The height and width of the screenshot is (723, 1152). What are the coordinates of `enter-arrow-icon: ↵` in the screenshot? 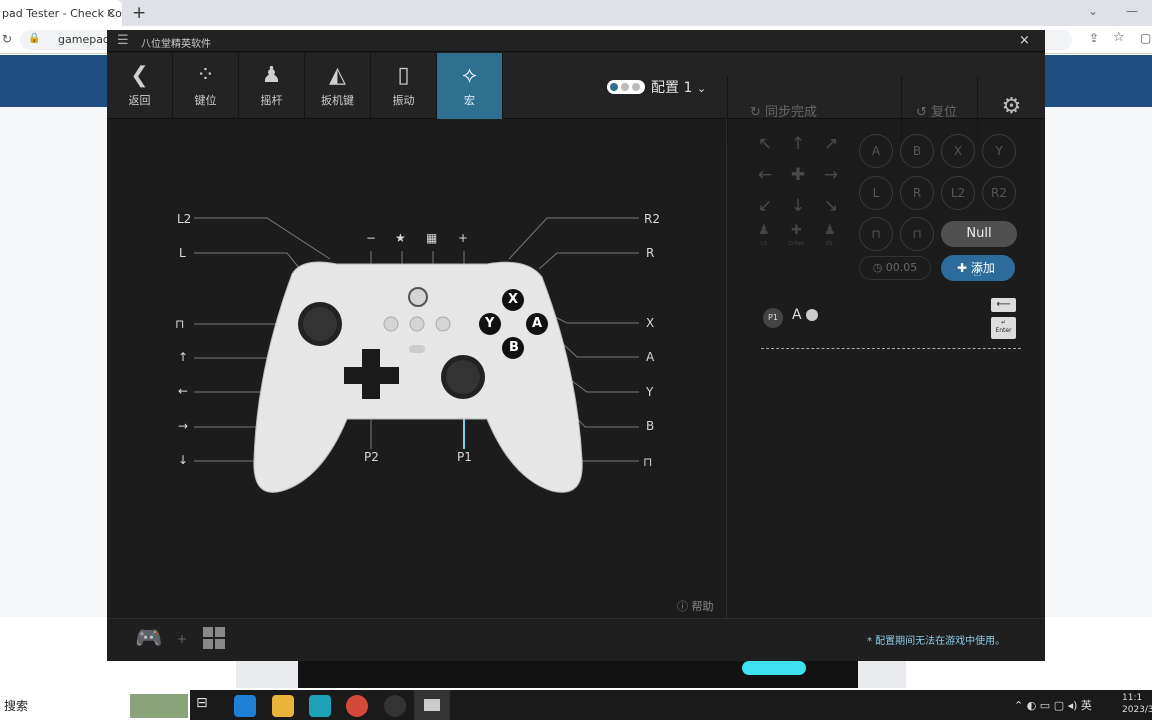 It's located at (1003, 322).